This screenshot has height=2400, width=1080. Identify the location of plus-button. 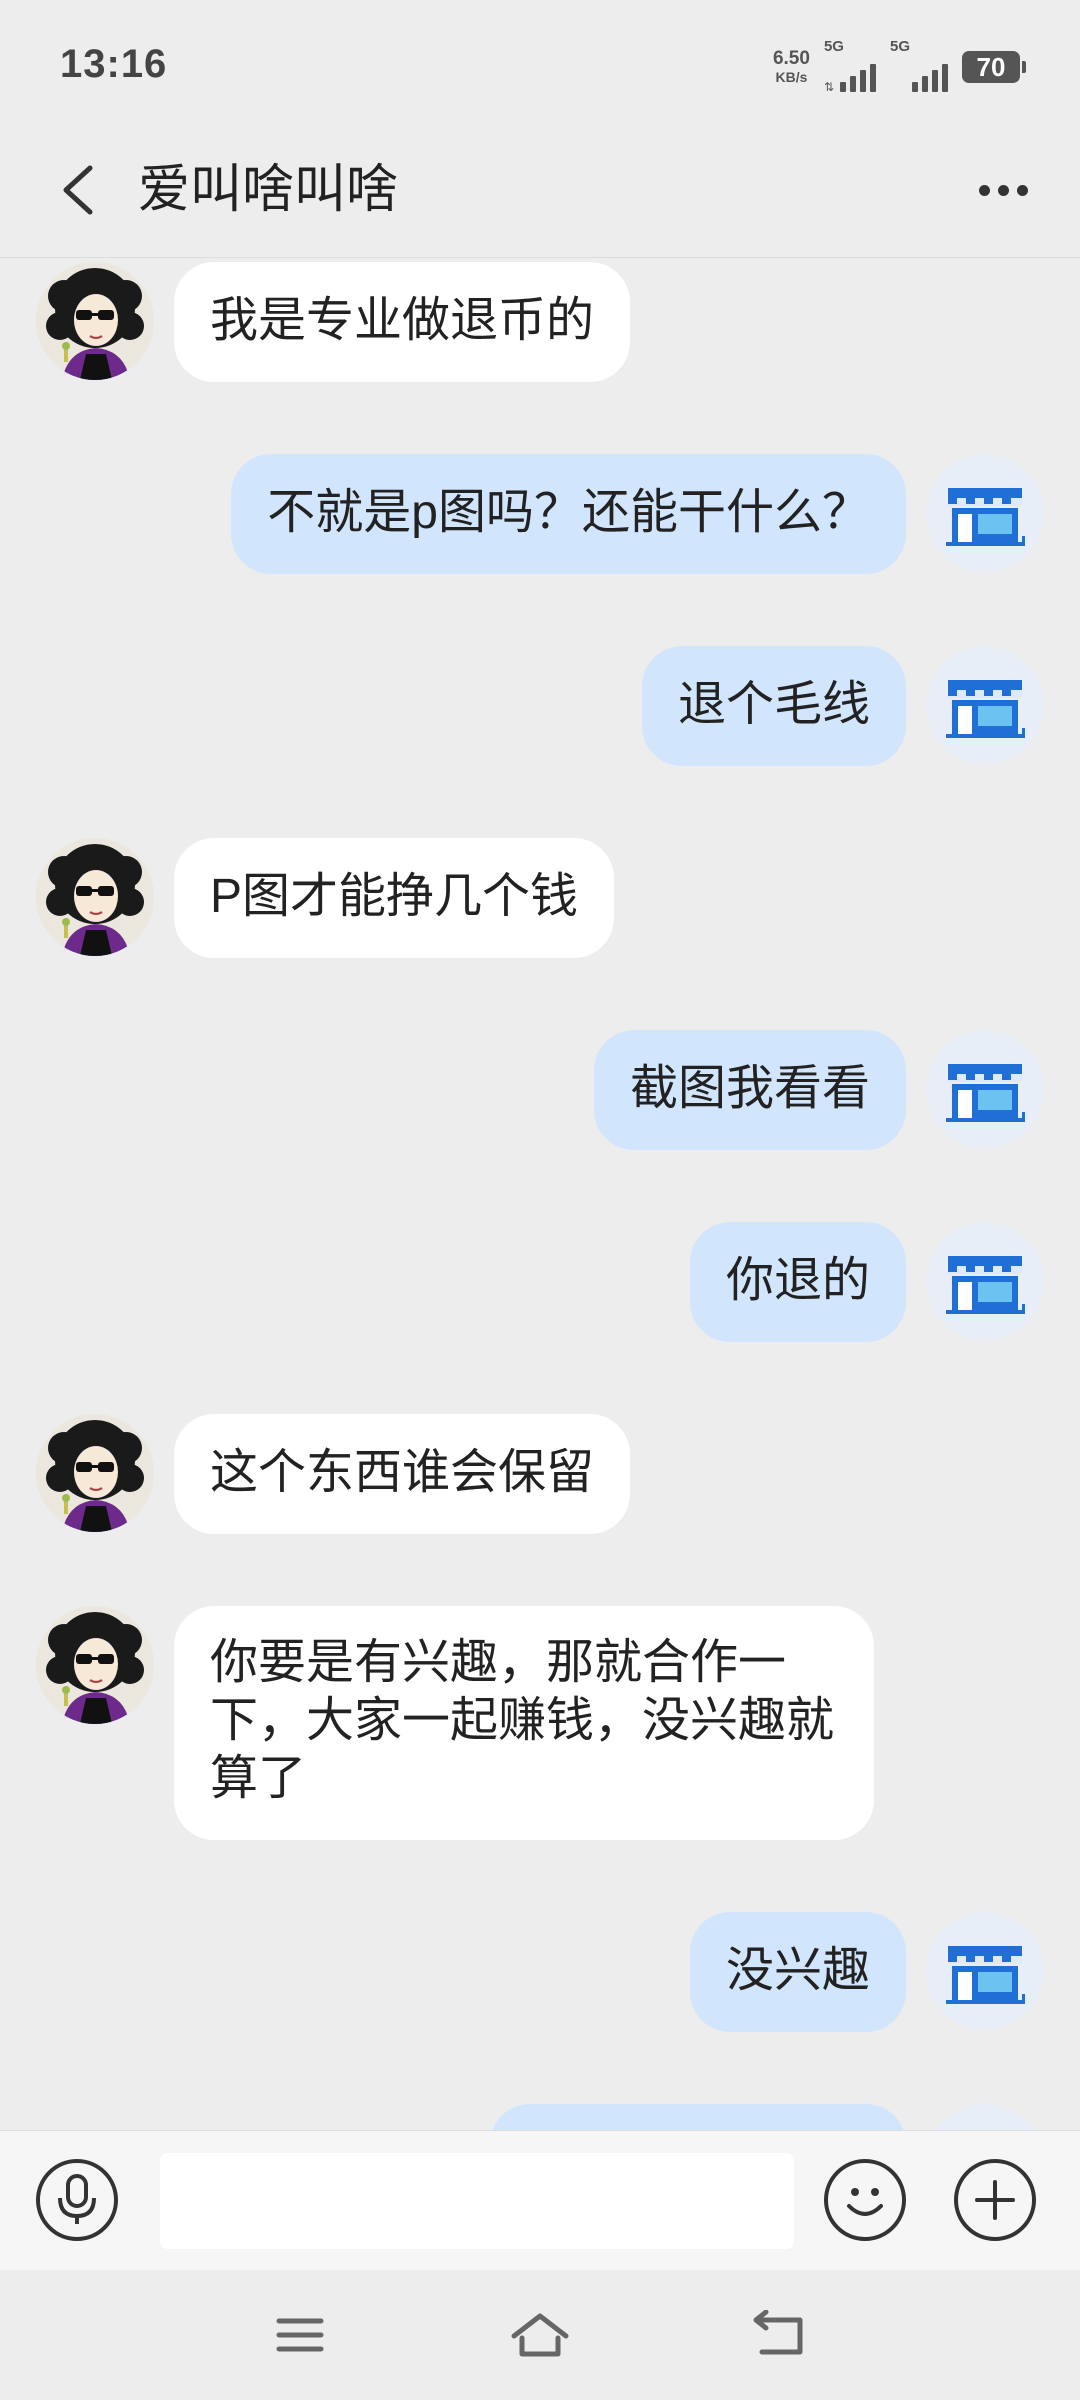
(995, 2200).